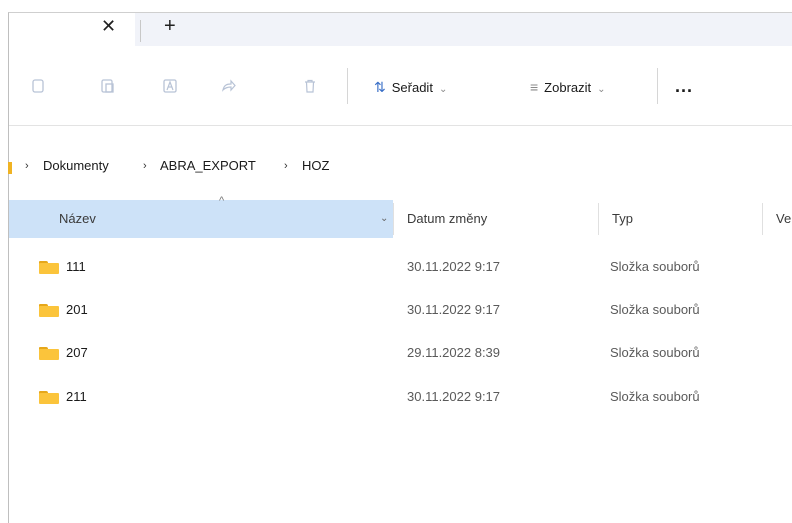 Image resolution: width=792 pixels, height=523 pixels. I want to click on file-name: 211, so click(76, 396).